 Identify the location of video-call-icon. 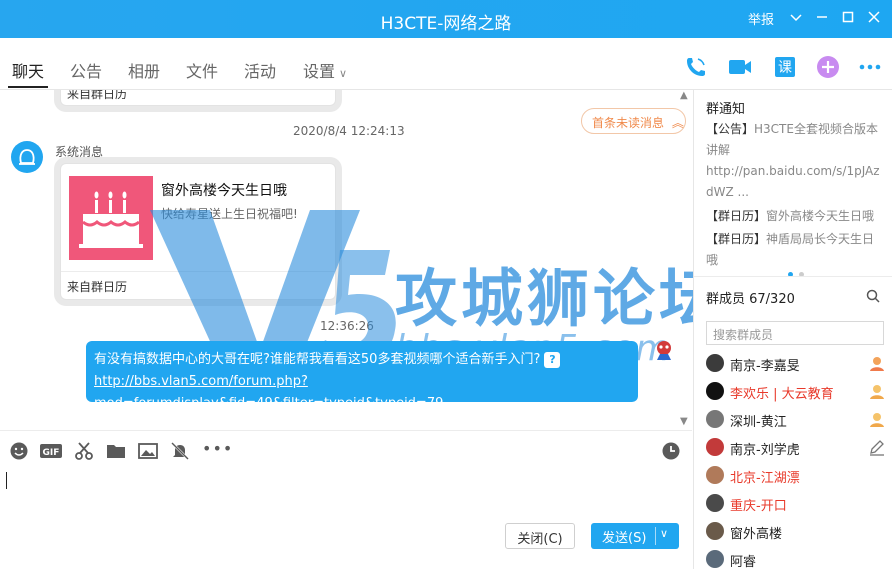
(740, 67).